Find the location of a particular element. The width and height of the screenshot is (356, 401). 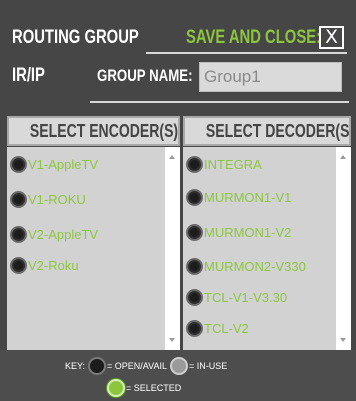

group-name-label: GROUP NAME: is located at coordinates (145, 75).